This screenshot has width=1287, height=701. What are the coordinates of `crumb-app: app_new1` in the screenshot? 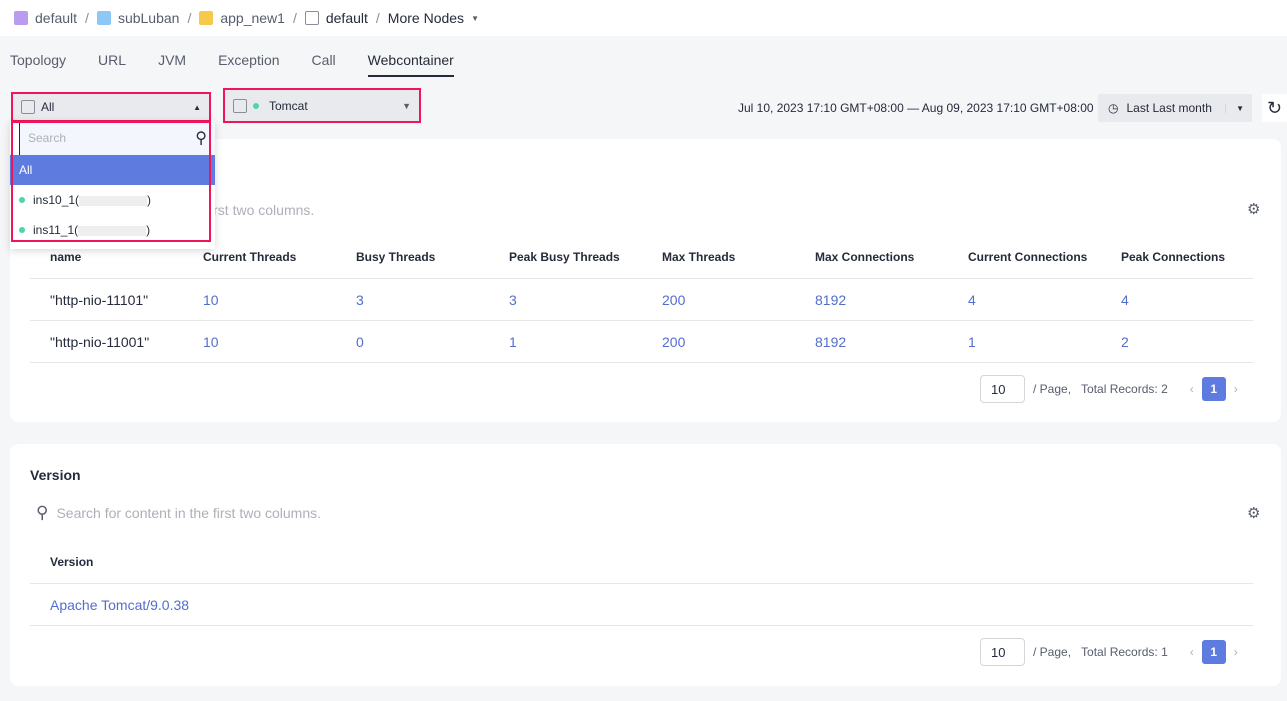 It's located at (242, 18).